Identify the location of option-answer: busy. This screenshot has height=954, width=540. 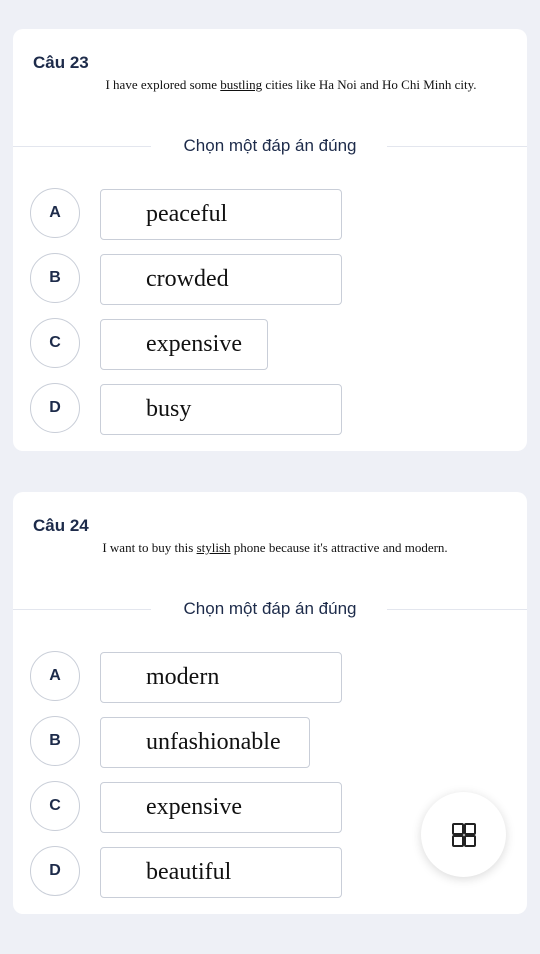
(221, 409).